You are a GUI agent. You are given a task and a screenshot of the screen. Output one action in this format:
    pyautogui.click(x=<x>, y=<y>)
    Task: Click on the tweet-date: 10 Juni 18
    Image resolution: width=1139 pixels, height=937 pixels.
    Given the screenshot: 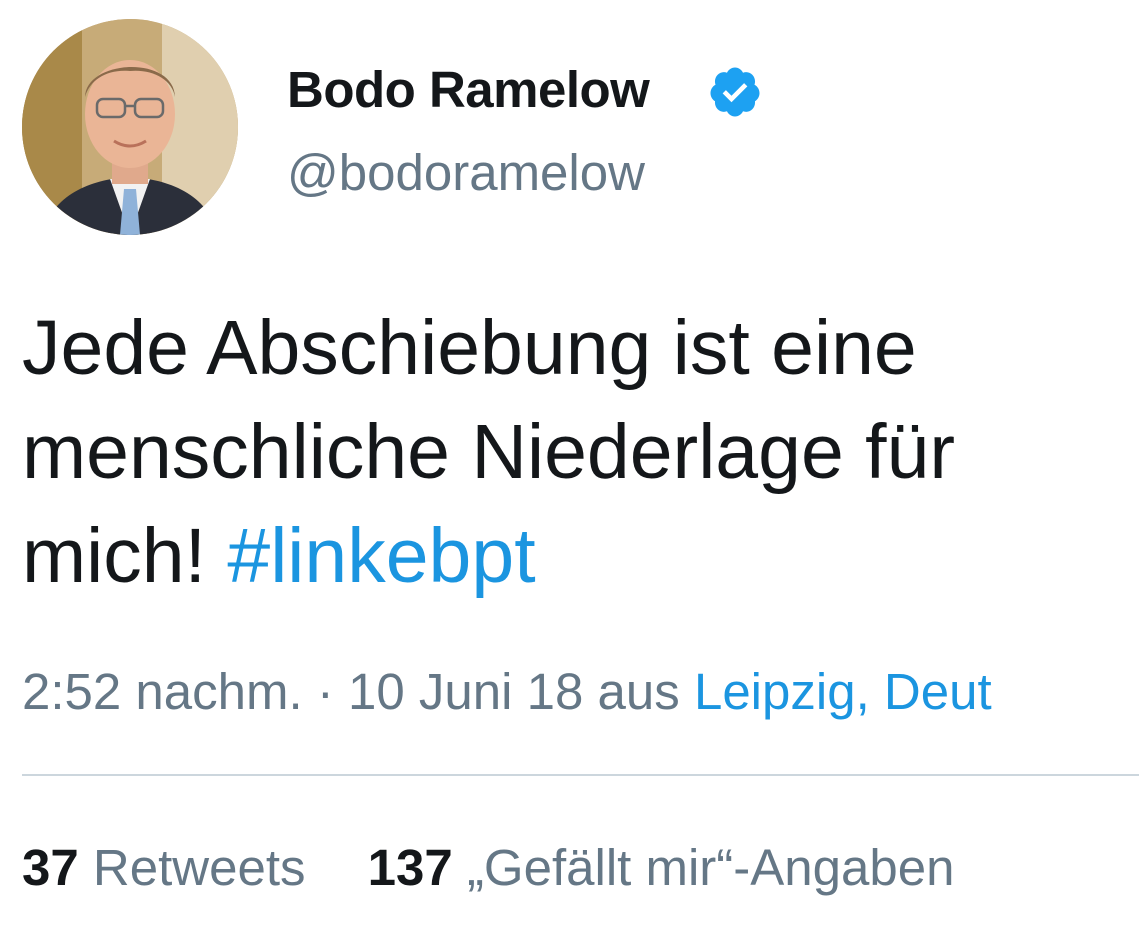 What is the action you would take?
    pyautogui.click(x=465, y=691)
    